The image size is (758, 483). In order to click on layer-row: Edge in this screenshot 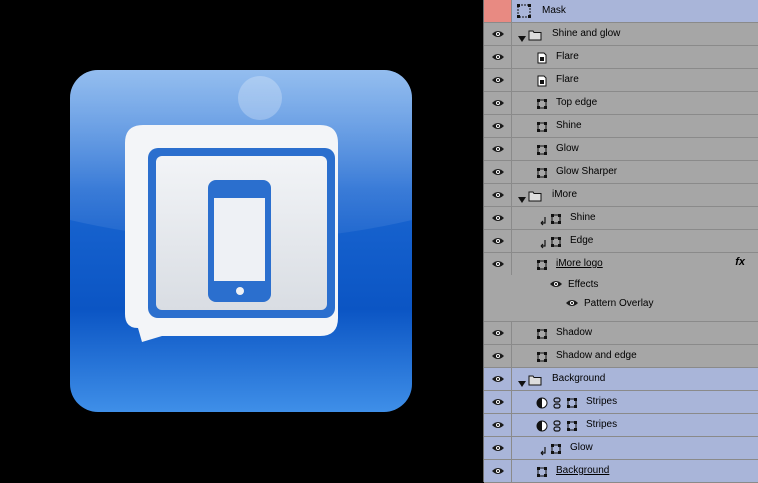, I will do `click(621, 241)`.